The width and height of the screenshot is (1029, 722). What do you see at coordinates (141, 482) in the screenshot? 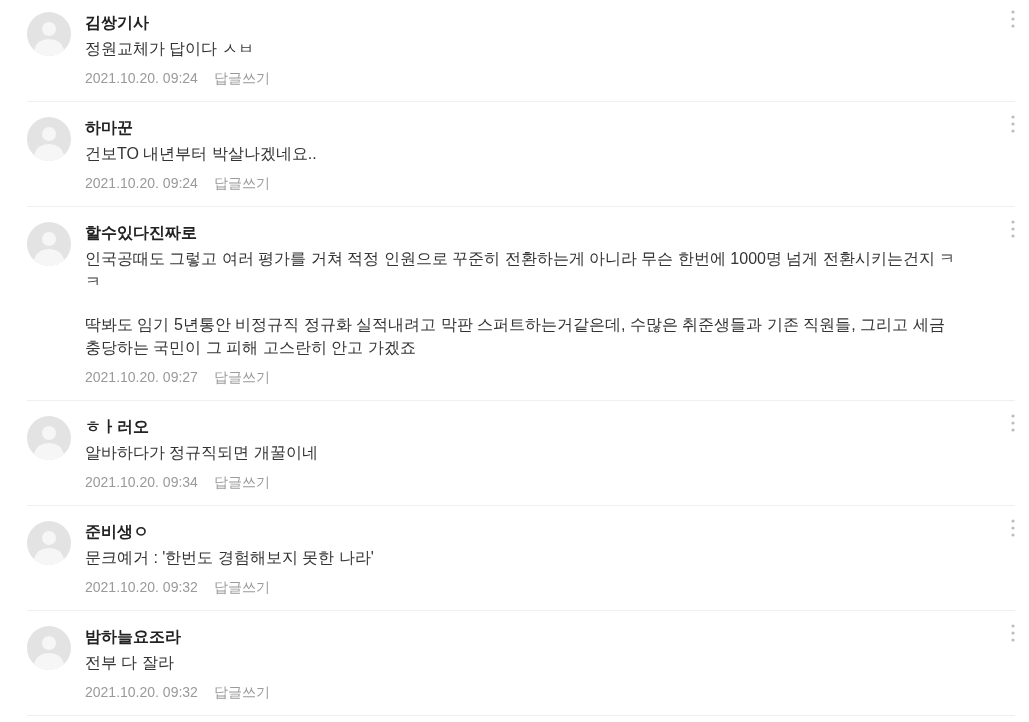
I see `comment-date: 2021.10.20. 09:34` at bounding box center [141, 482].